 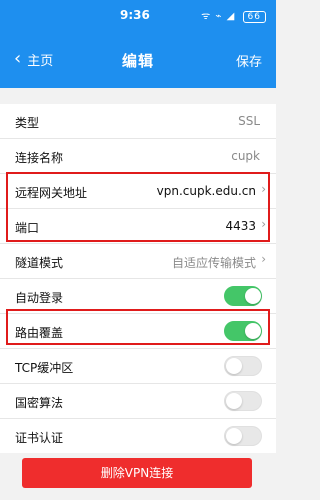 I want to click on row-certificate-auth: 证书认证, so click(x=138, y=436).